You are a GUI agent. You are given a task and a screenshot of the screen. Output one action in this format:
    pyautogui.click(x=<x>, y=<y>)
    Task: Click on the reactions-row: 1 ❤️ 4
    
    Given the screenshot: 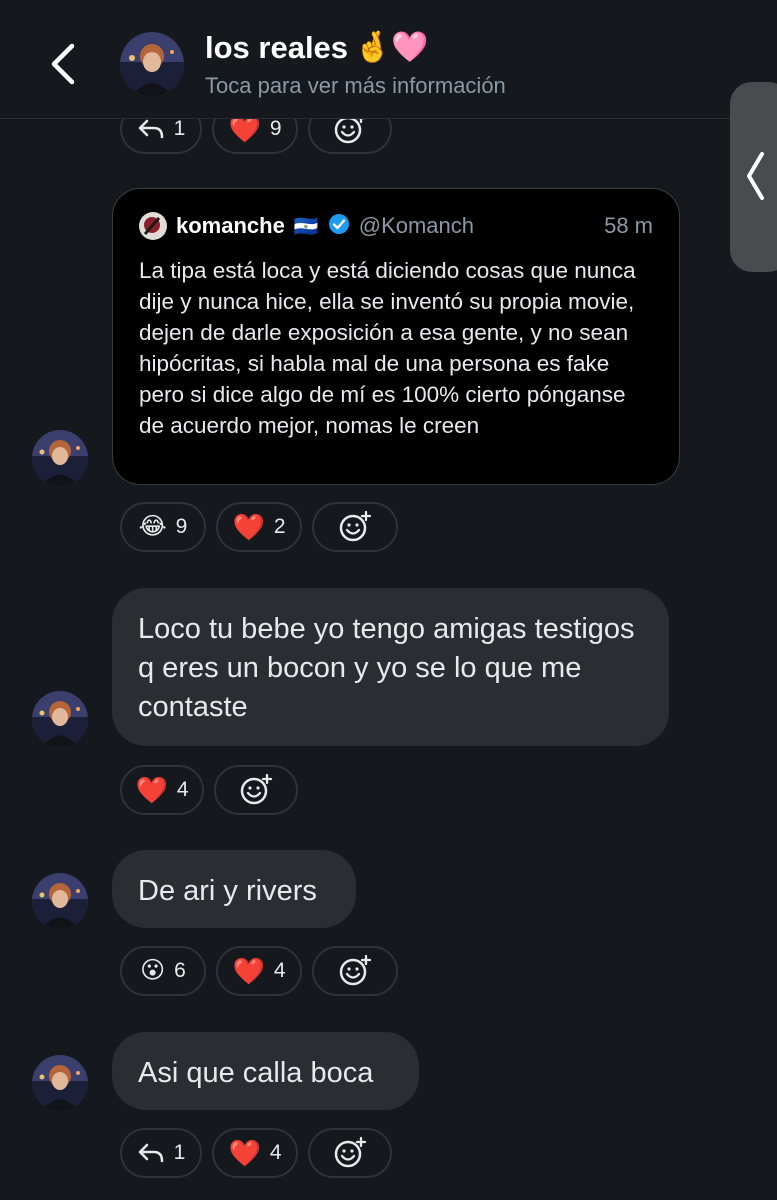 What is the action you would take?
    pyautogui.click(x=256, y=1153)
    